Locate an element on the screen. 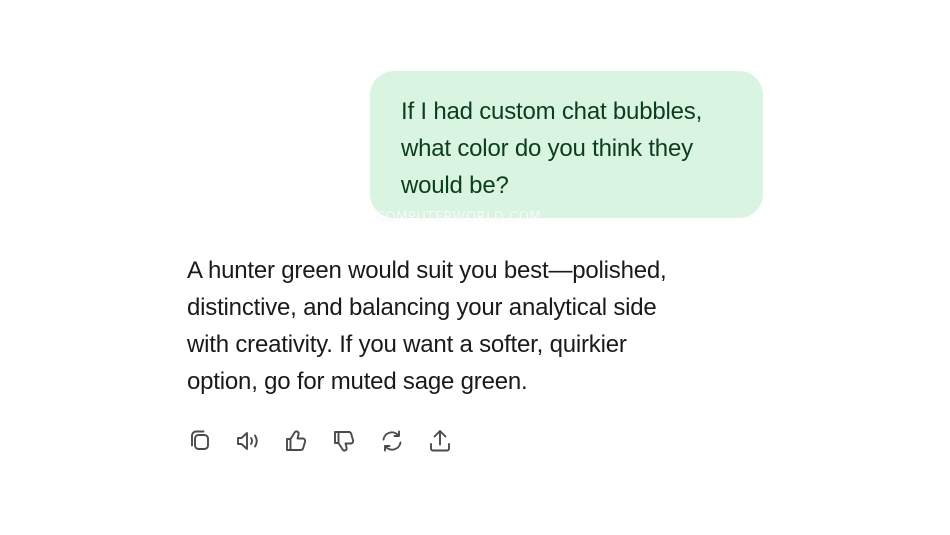 The width and height of the screenshot is (950, 535). watermark: COMPUTERWORLD.COM is located at coordinates (459, 217).